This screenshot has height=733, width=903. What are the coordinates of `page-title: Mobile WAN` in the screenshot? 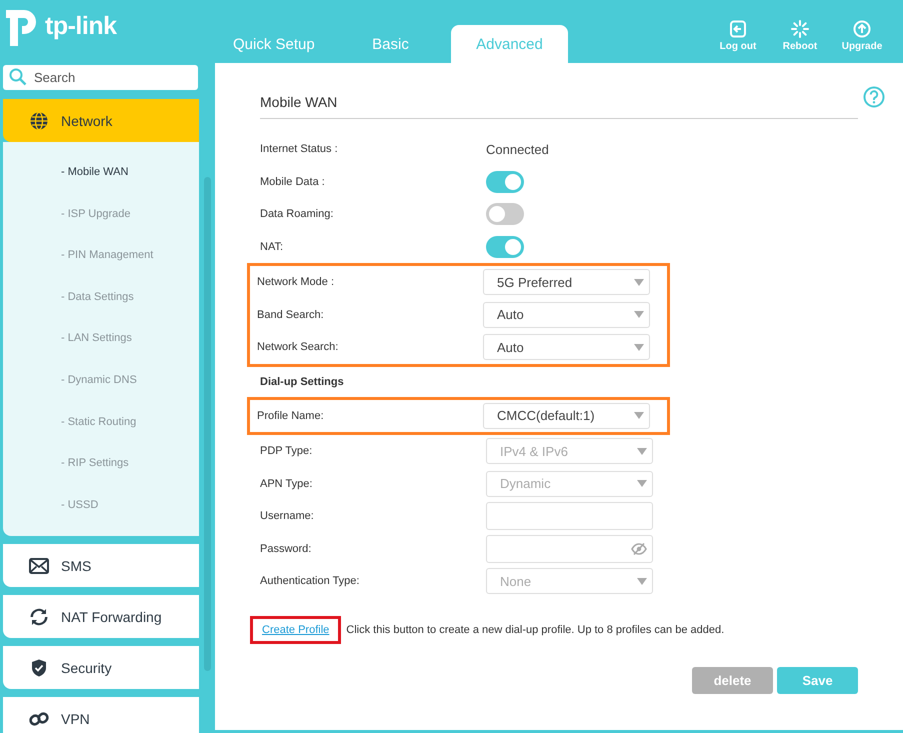 It's located at (559, 106).